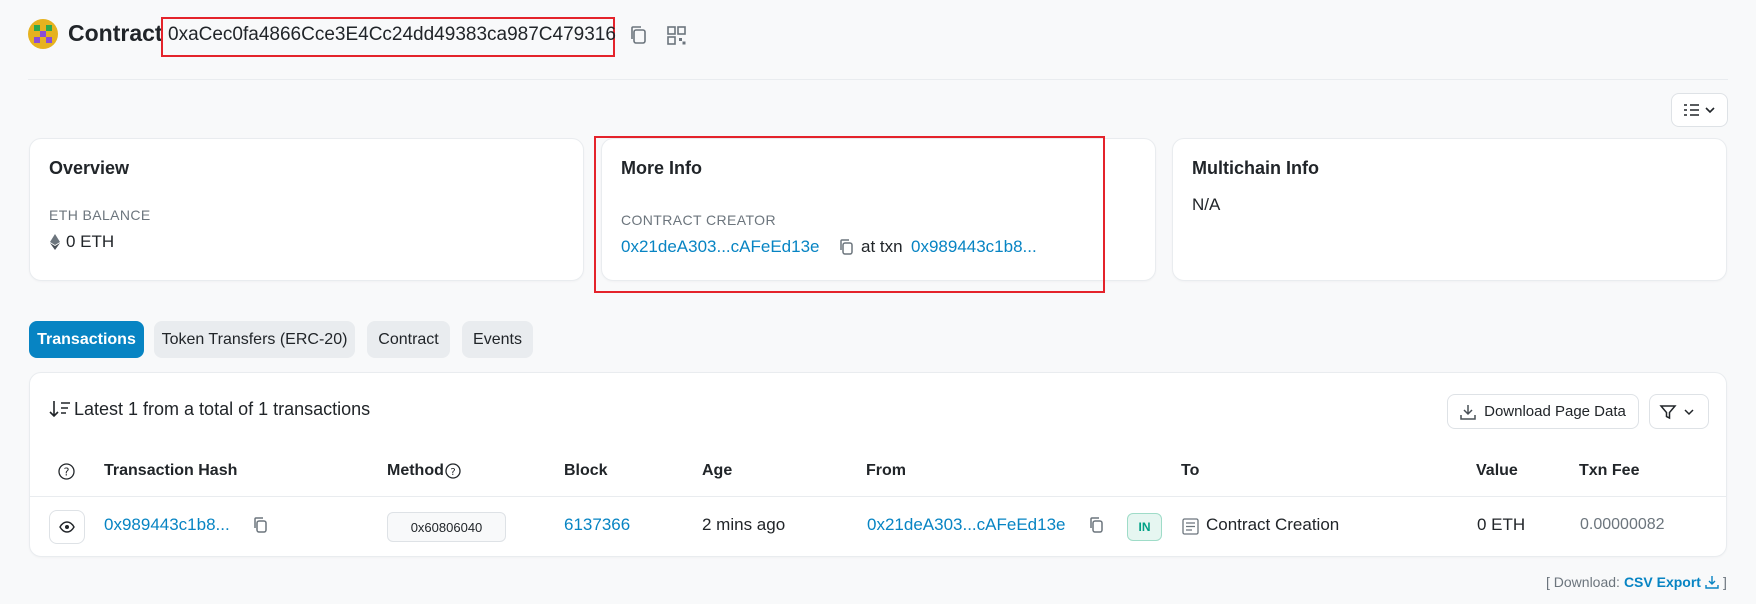 This screenshot has width=1756, height=604. I want to click on tab-token-transfers: Token Transfers (ERC-20), so click(254, 339).